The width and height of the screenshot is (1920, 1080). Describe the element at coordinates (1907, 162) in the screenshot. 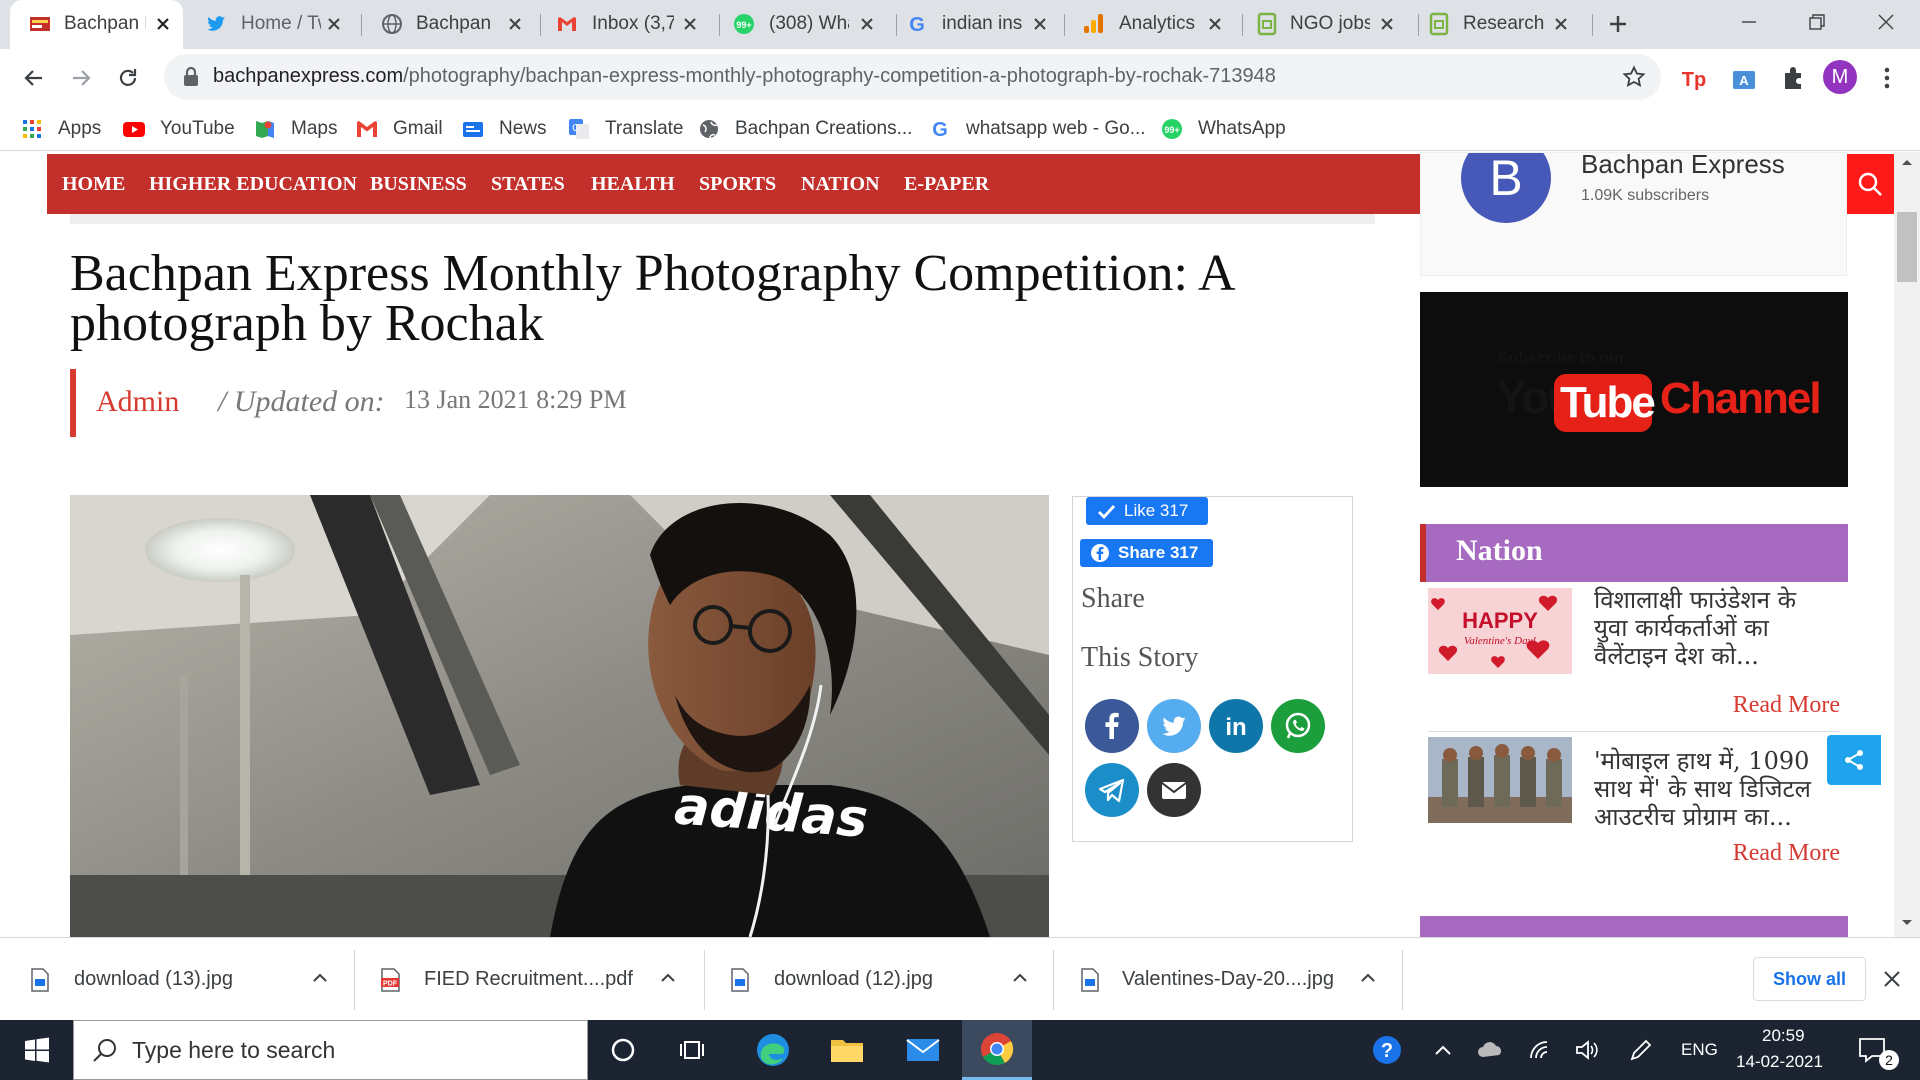

I see `scroll-up-arrow-icon` at that location.